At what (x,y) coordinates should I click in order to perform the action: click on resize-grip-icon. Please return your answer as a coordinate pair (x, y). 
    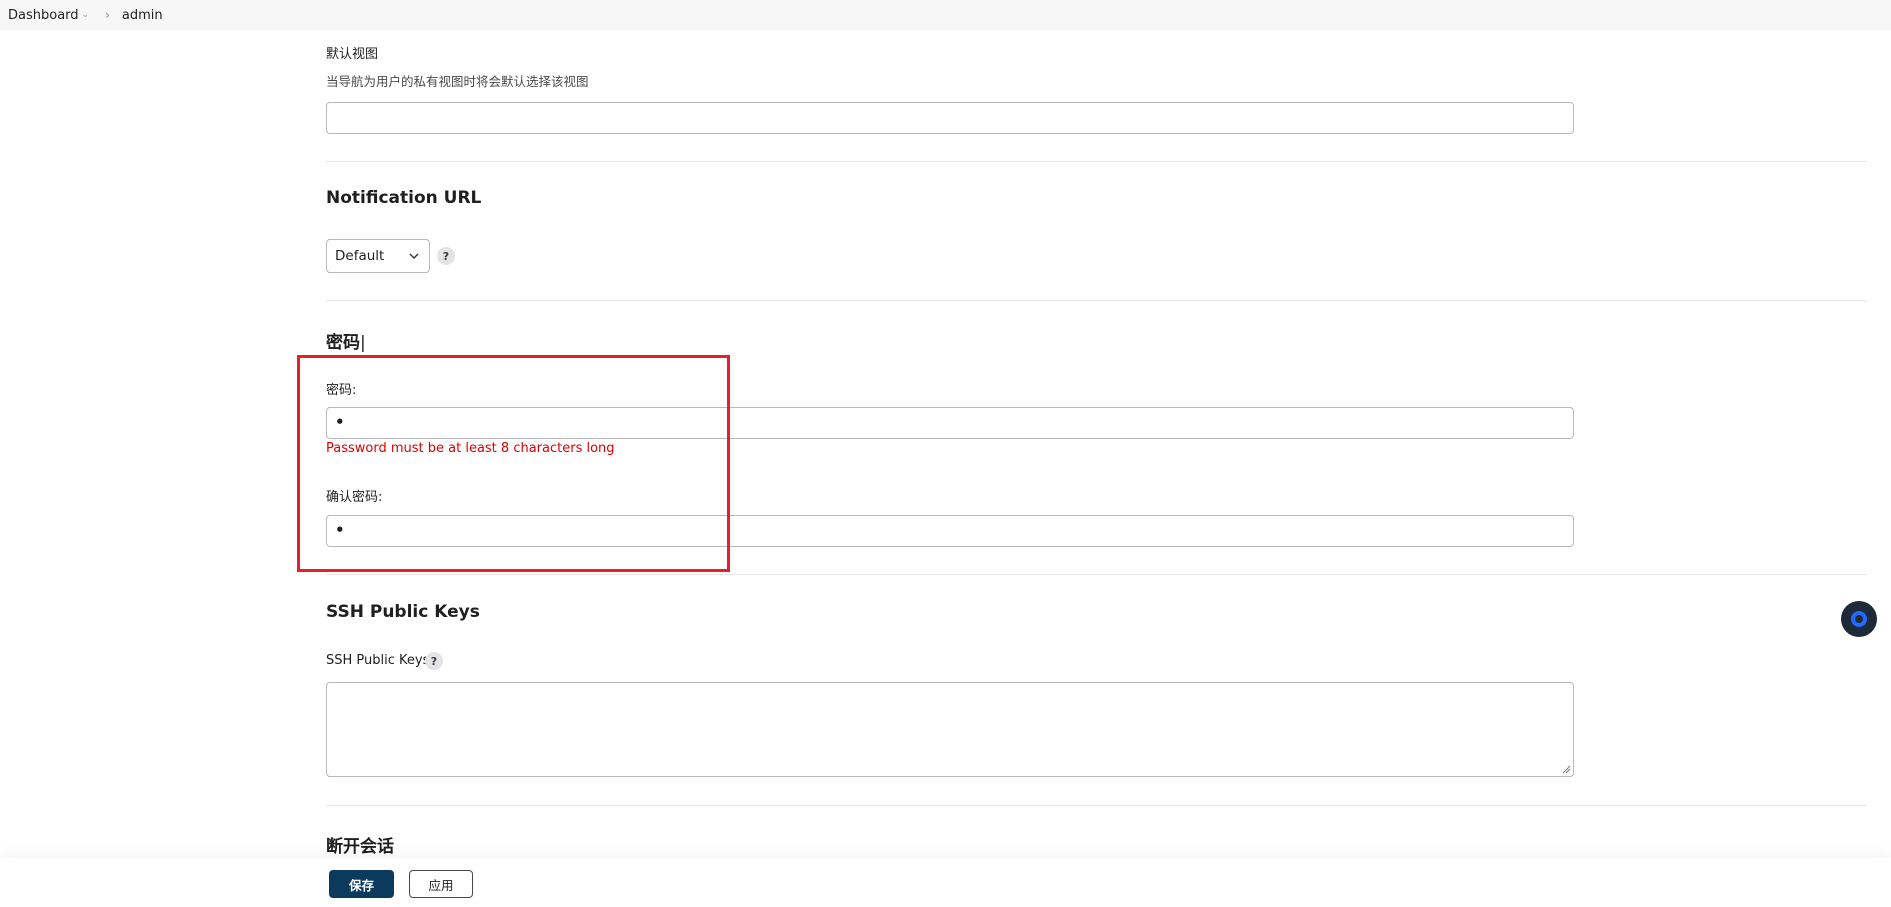
    Looking at the image, I should click on (1566, 769).